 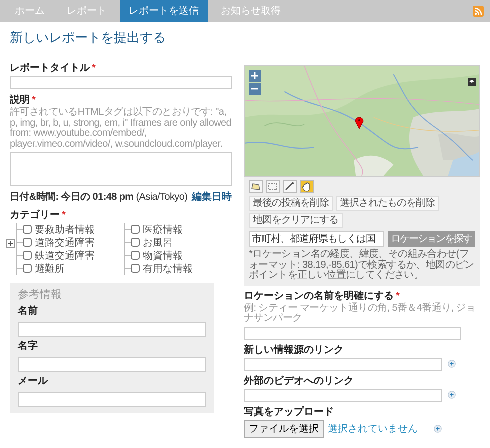 I want to click on choose-file-button: ファイルを選択, so click(x=284, y=429).